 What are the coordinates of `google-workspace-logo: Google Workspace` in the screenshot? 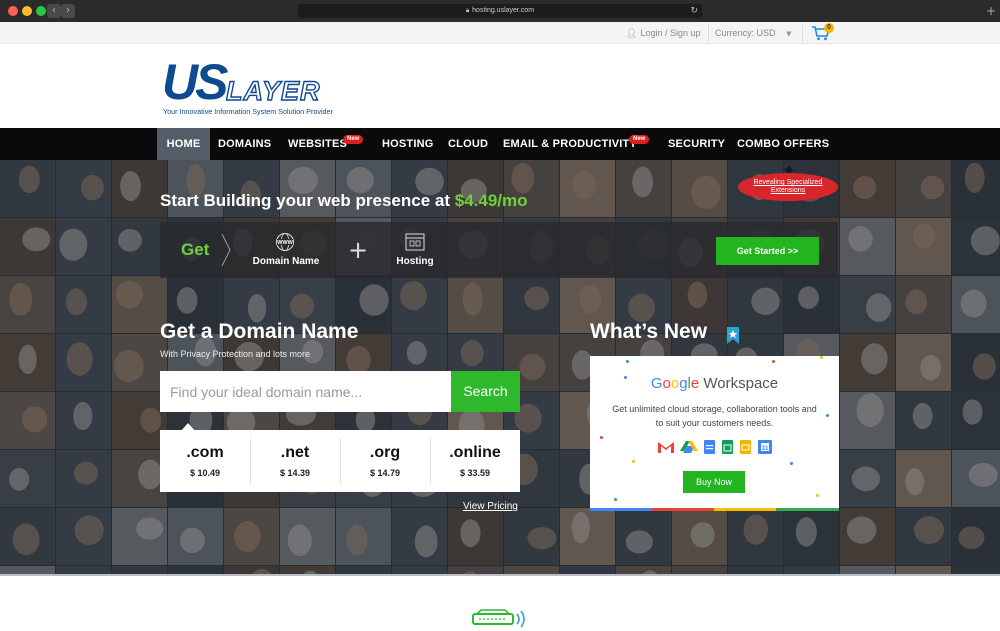 It's located at (714, 383).